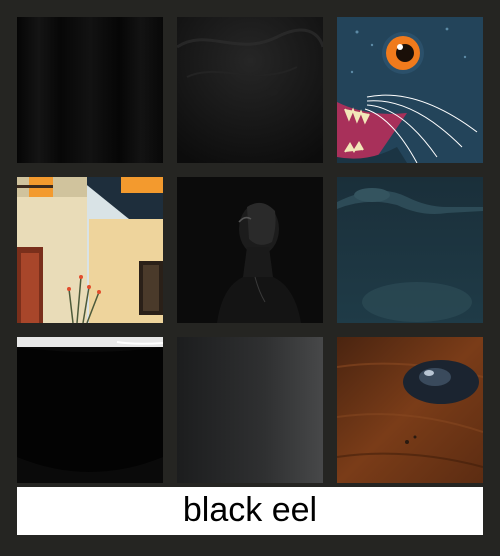  I want to click on portrait-image, so click(250, 250).